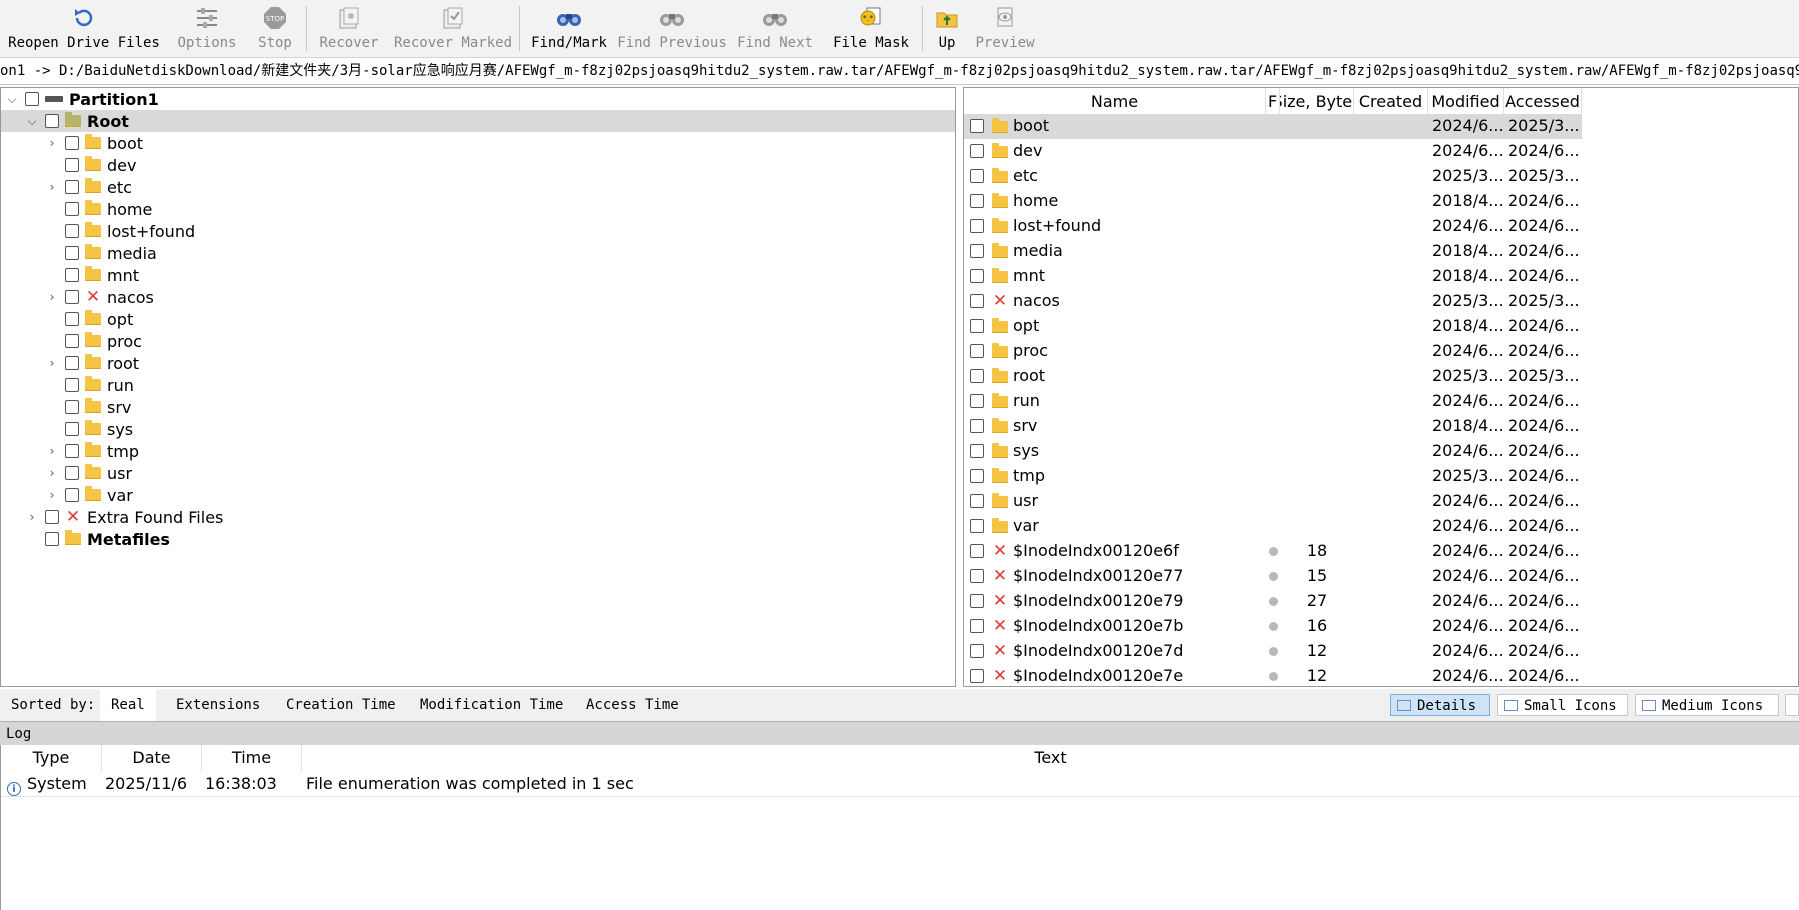 The height and width of the screenshot is (910, 1799). What do you see at coordinates (1273, 101) in the screenshot?
I see `column-header-f: F` at bounding box center [1273, 101].